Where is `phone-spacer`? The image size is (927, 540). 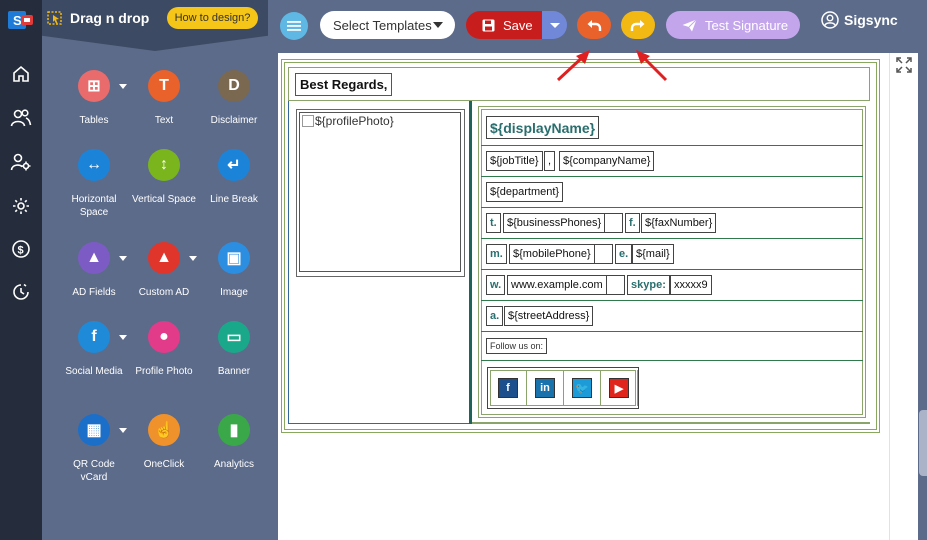 phone-spacer is located at coordinates (613, 223).